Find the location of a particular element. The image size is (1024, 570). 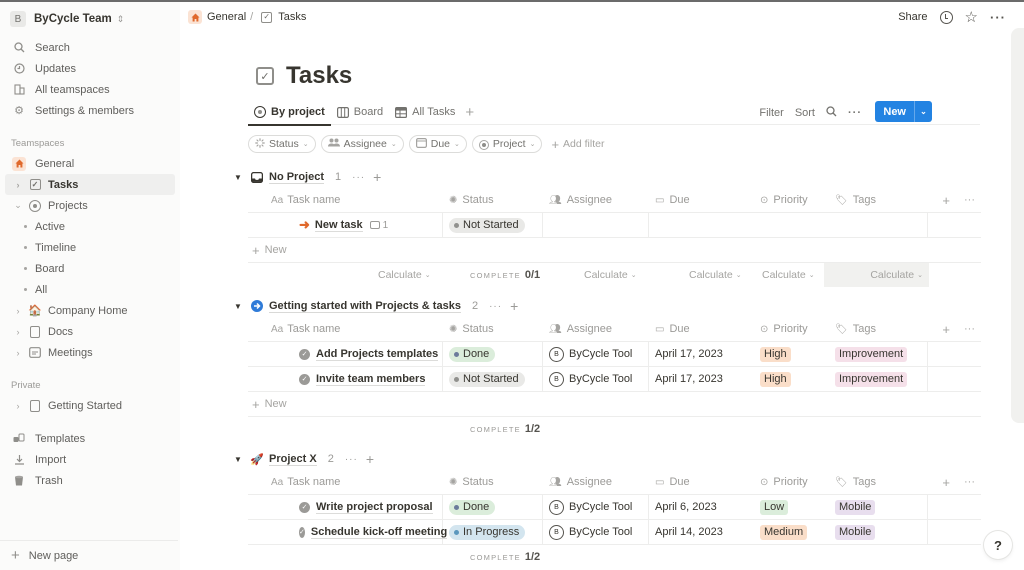

priority-cell is located at coordinates (791, 225).